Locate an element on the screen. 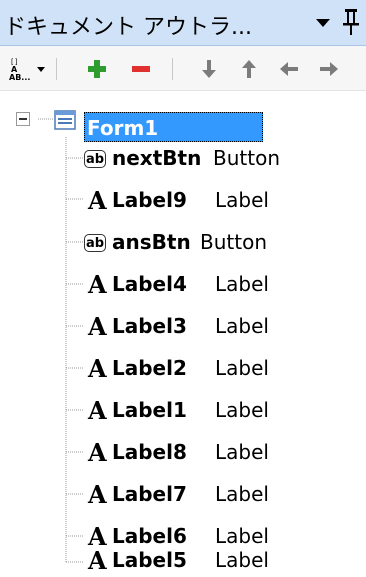 This screenshot has width=366, height=577. dropdown-arrow-icon is located at coordinates (323, 23).